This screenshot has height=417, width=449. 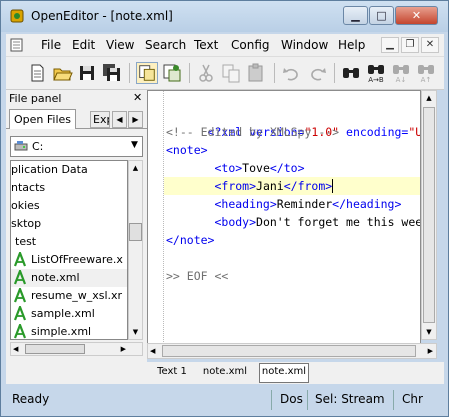 What do you see at coordinates (120, 45) in the screenshot?
I see `menu-view: View` at bounding box center [120, 45].